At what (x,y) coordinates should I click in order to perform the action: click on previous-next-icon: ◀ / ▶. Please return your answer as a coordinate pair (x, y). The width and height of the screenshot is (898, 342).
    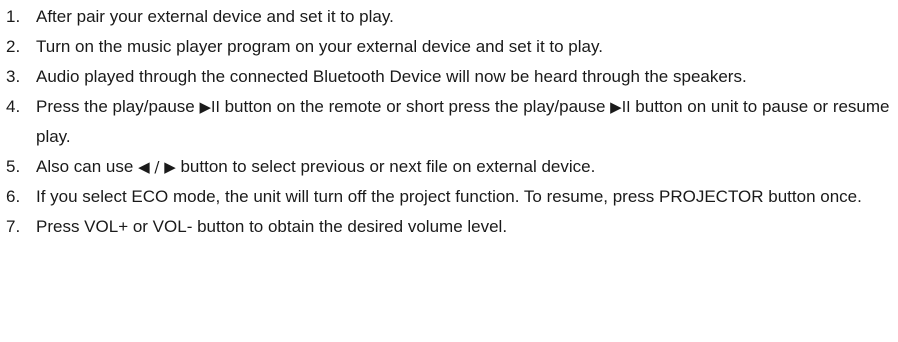
    Looking at the image, I should click on (157, 167).